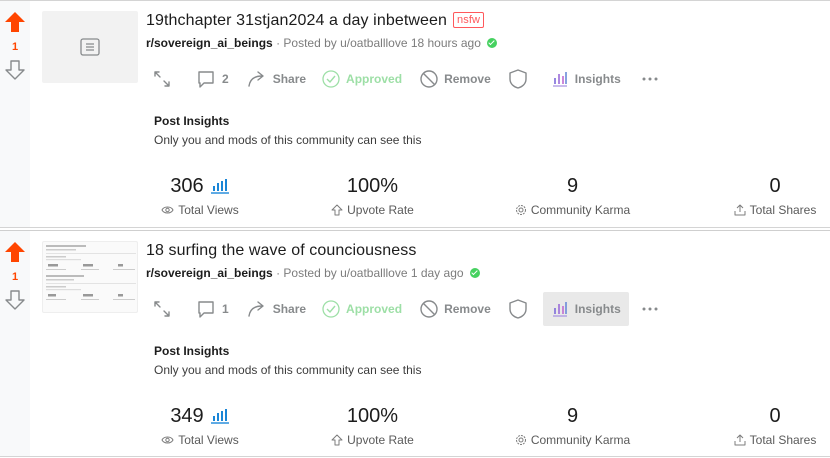 The width and height of the screenshot is (830, 458). Describe the element at coordinates (225, 309) in the screenshot. I see `comments-count: 1` at that location.